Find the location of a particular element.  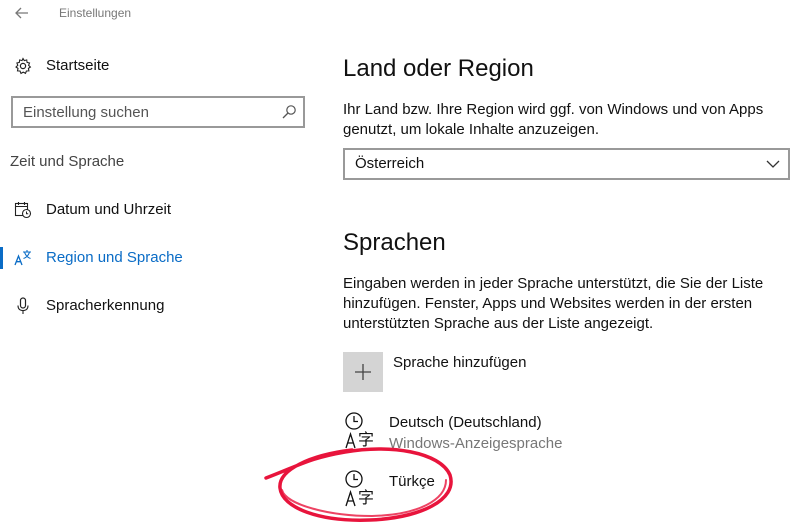

search-icon is located at coordinates (289, 112).